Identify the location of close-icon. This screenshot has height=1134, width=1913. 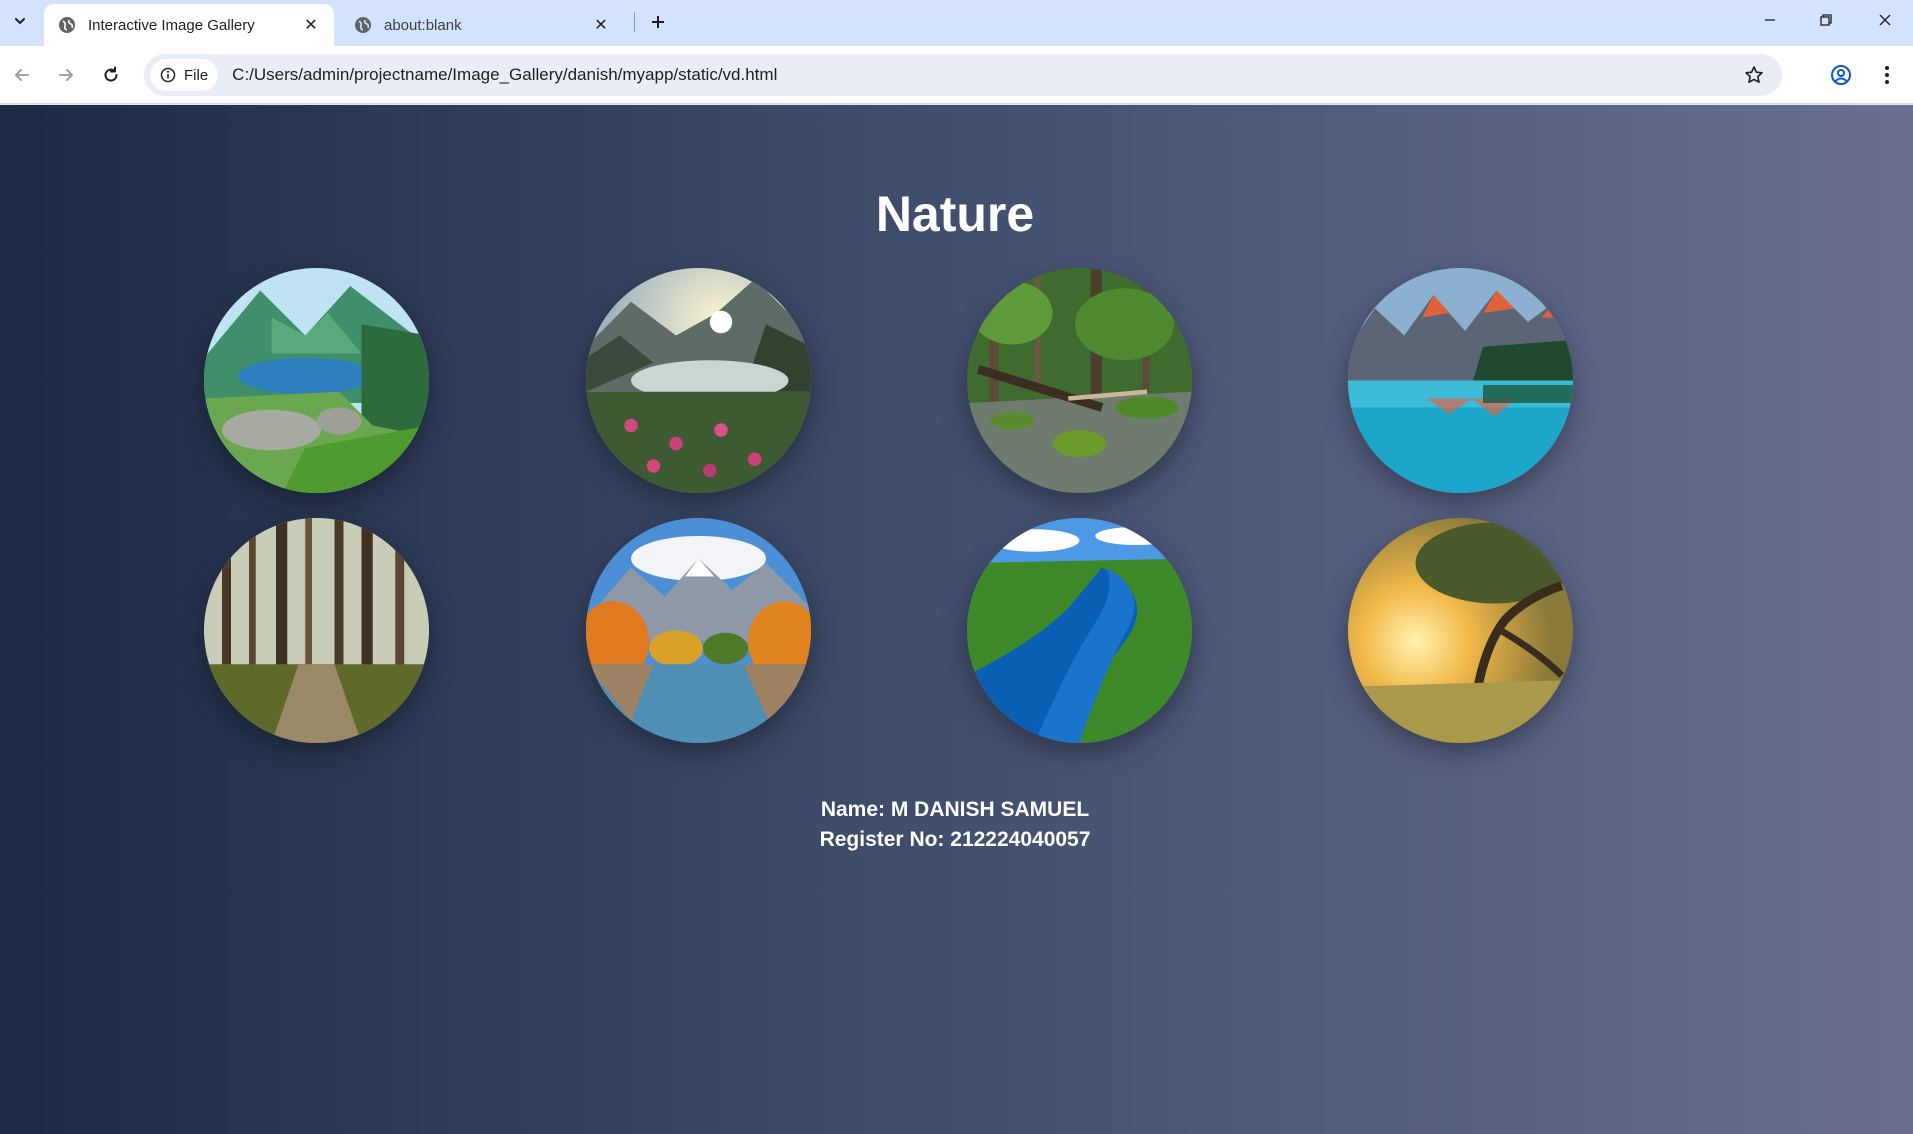
(1885, 20).